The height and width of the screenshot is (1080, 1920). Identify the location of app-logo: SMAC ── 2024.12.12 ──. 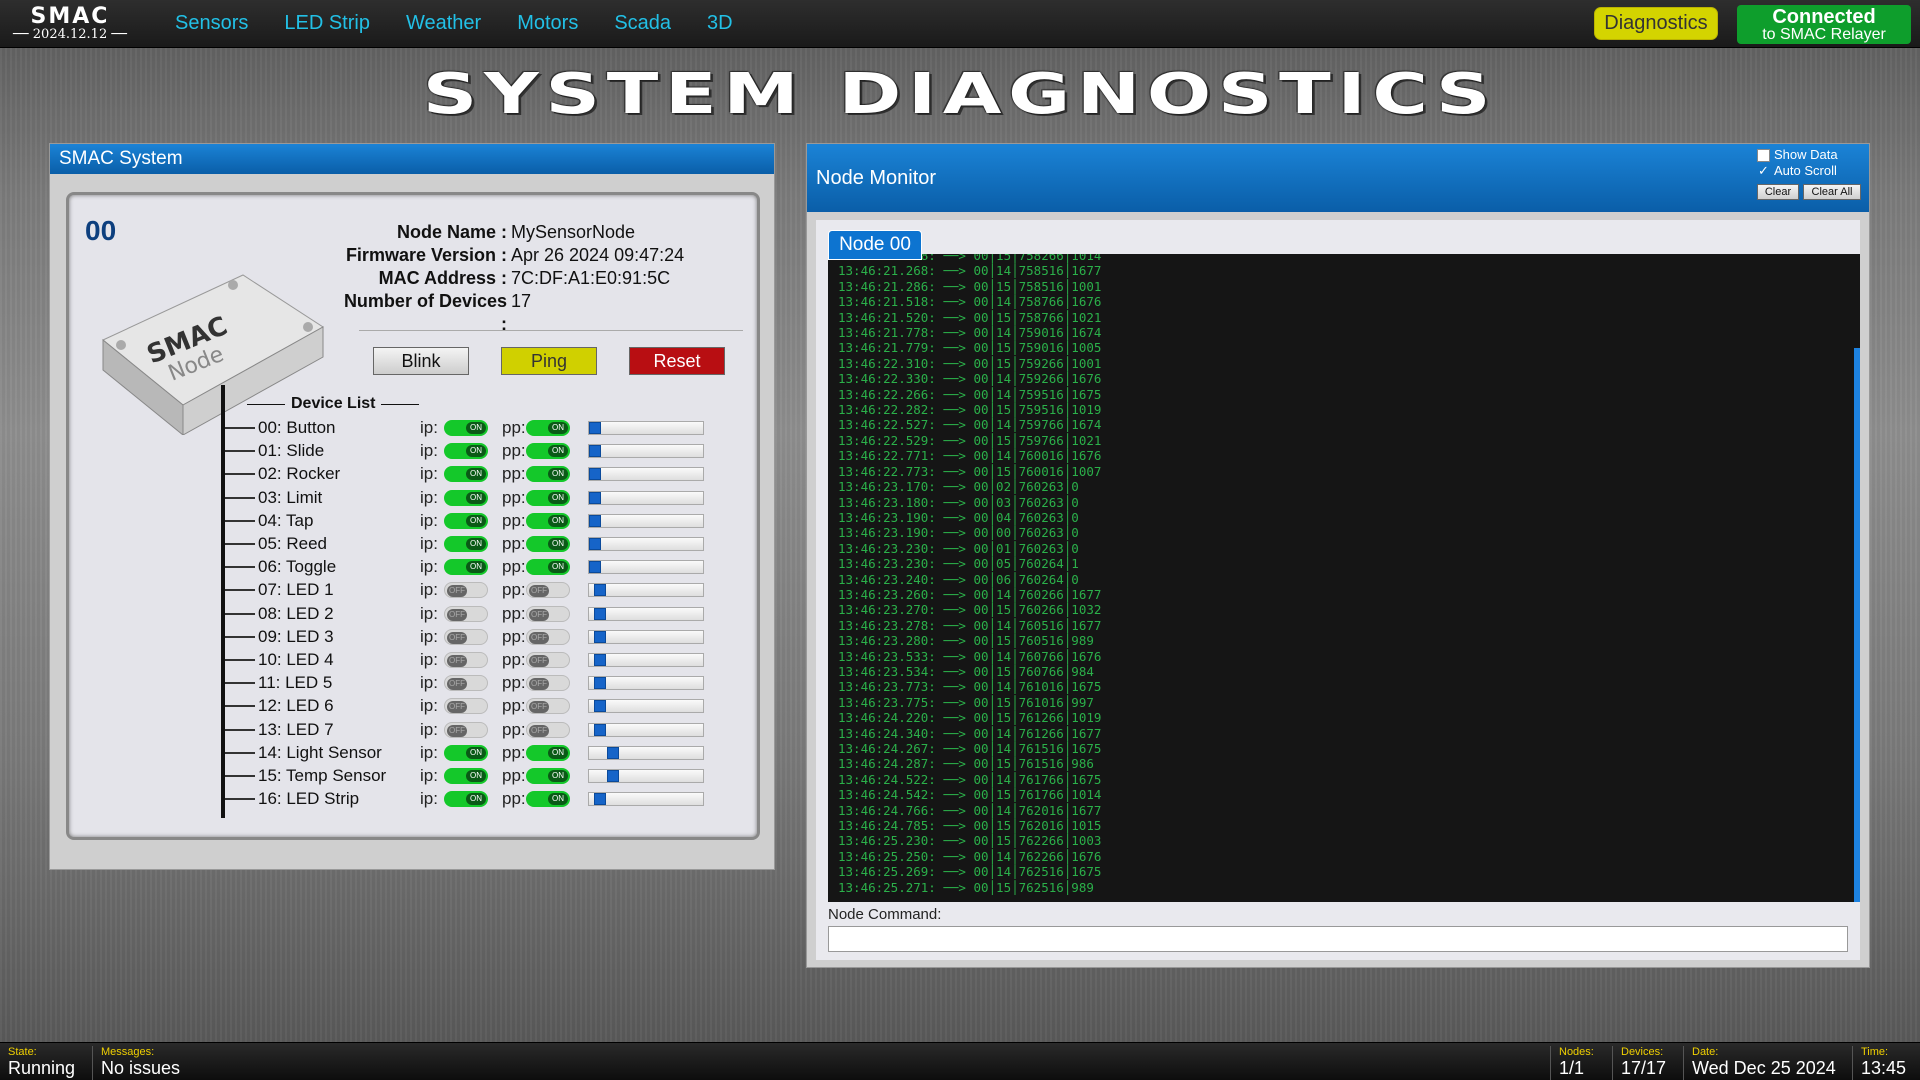
(70, 23).